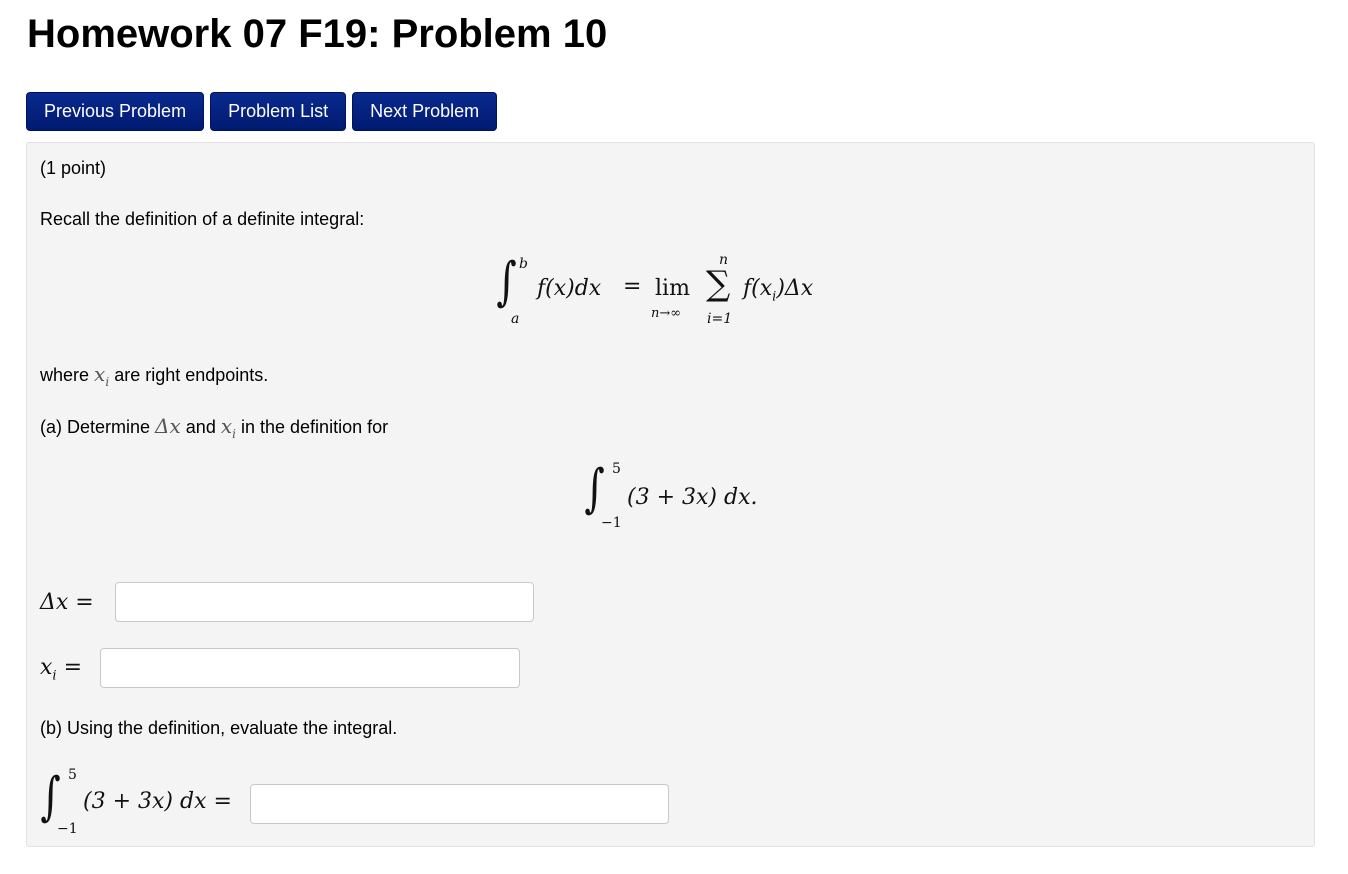  What do you see at coordinates (324, 602) in the screenshot?
I see `delta-x-input` at bounding box center [324, 602].